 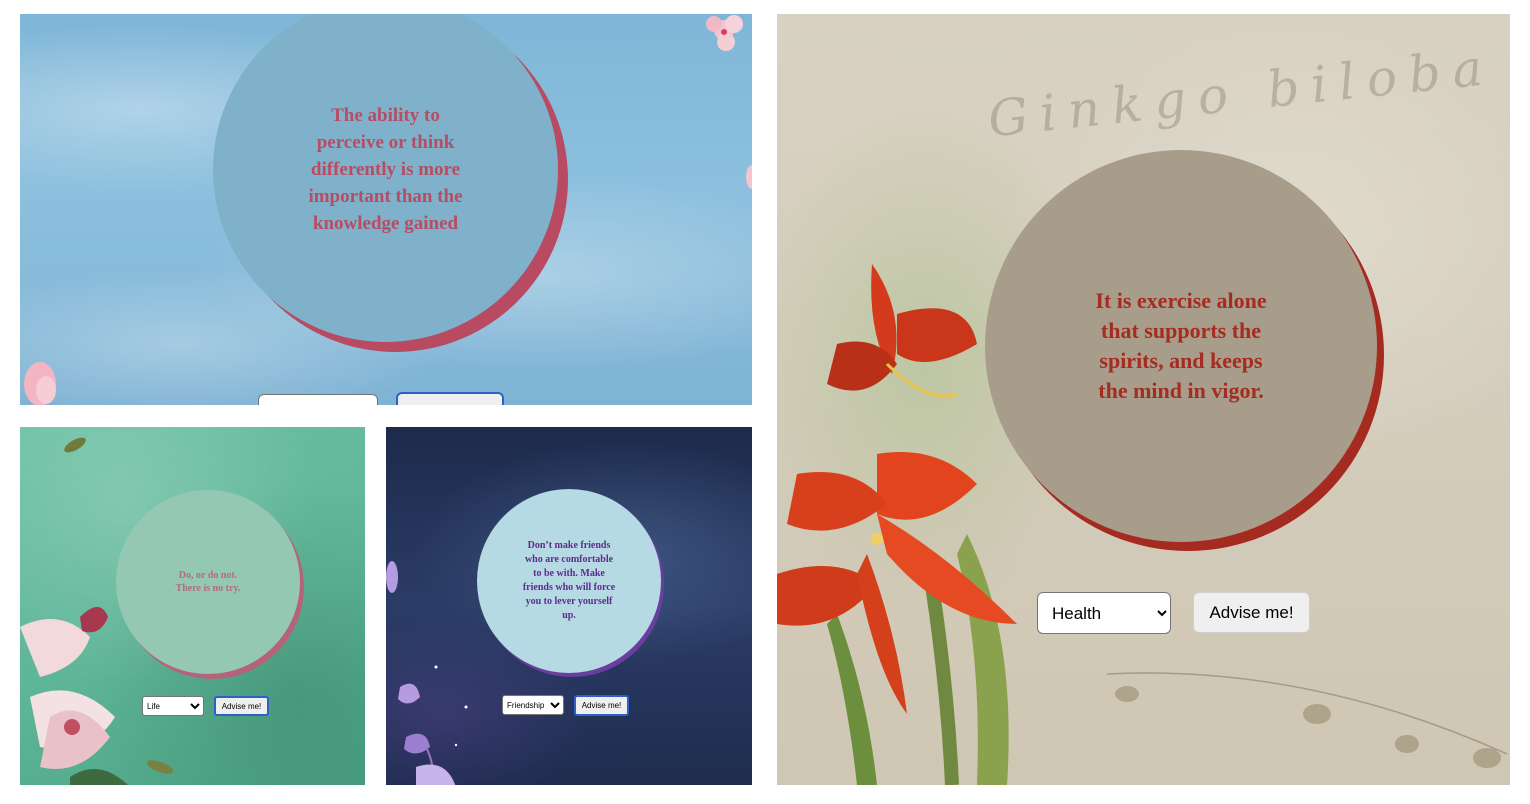 What do you see at coordinates (173, 706) in the screenshot?
I see `category-select: Life` at bounding box center [173, 706].